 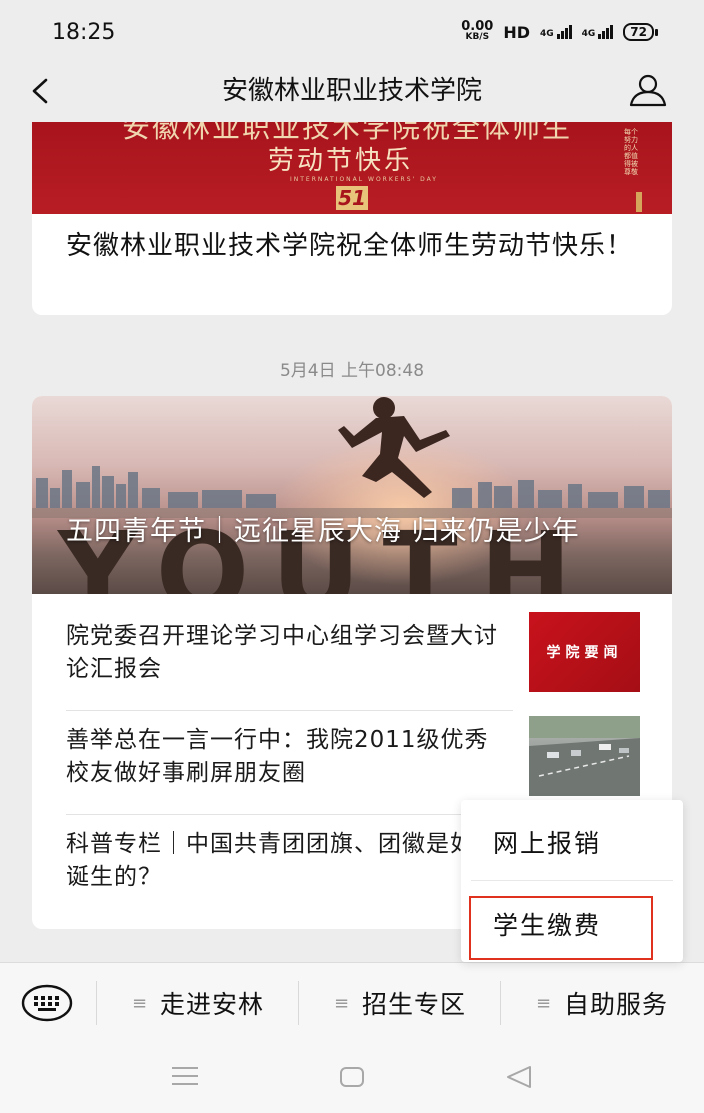 What do you see at coordinates (561, 928) in the screenshot?
I see `selection-highlight` at bounding box center [561, 928].